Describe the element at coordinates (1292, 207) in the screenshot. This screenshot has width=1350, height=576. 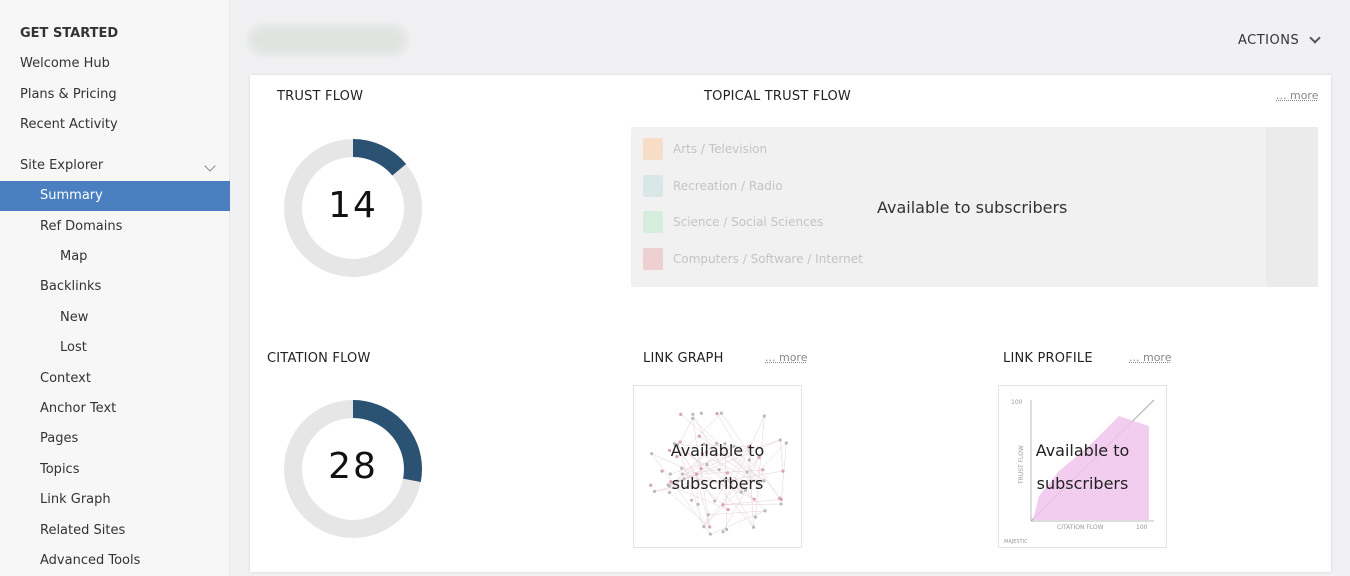
I see `topical-scrollbar` at that location.